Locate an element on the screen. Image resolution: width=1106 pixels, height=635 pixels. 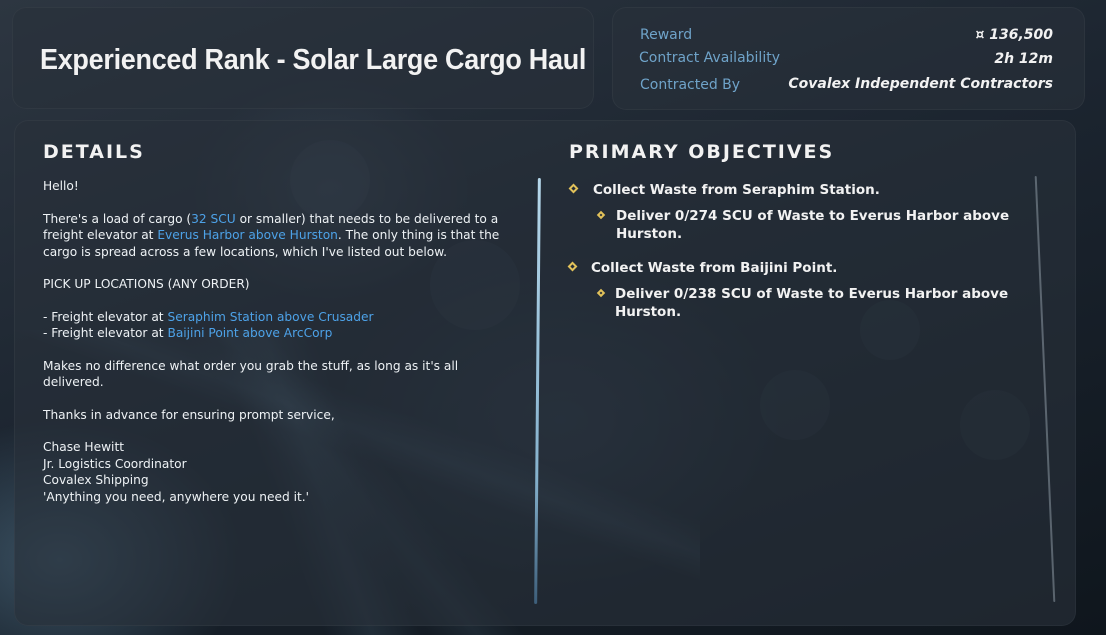
details-greeting: Hello! is located at coordinates (61, 186).